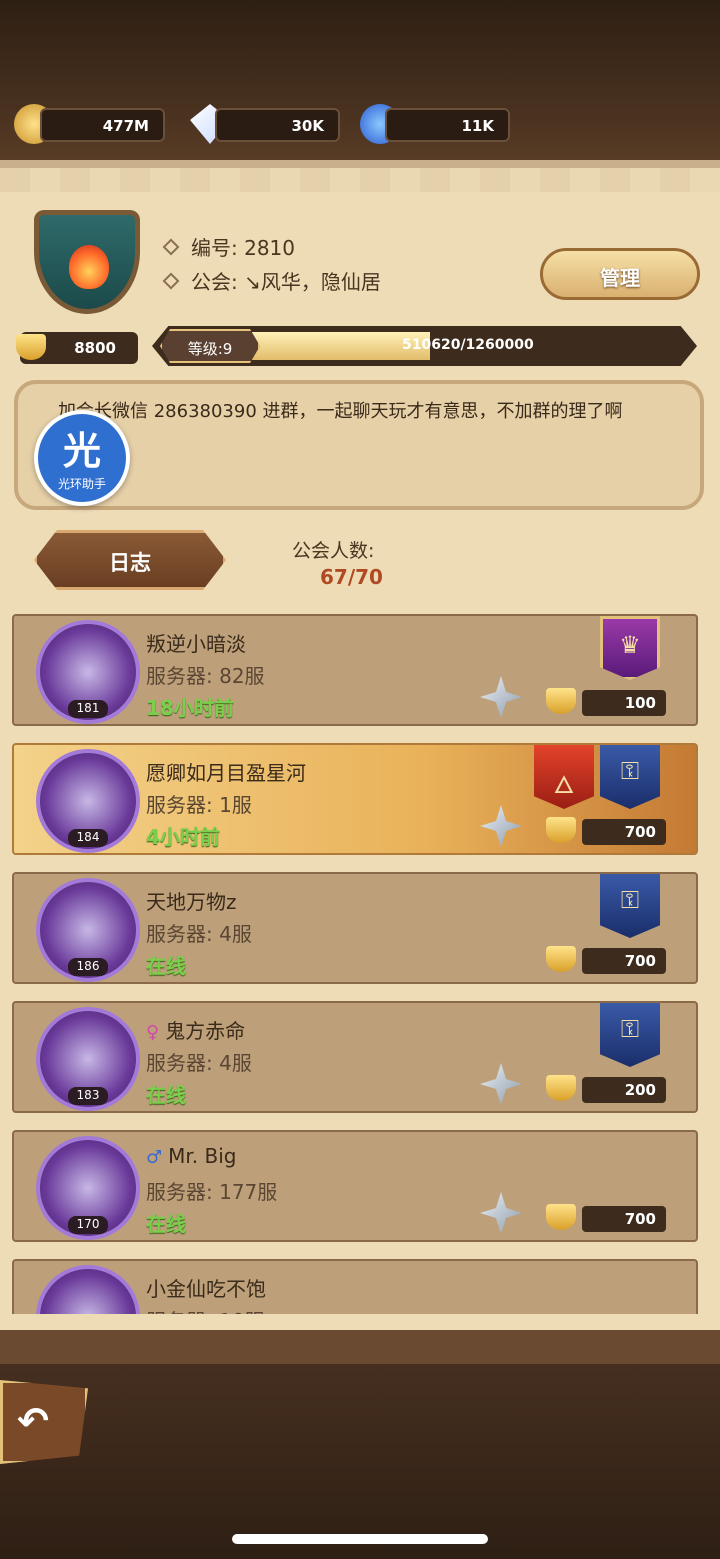 Image resolution: width=720 pixels, height=1559 pixels. What do you see at coordinates (212, 1192) in the screenshot?
I see `member-server: 服务器: 177服` at bounding box center [212, 1192].